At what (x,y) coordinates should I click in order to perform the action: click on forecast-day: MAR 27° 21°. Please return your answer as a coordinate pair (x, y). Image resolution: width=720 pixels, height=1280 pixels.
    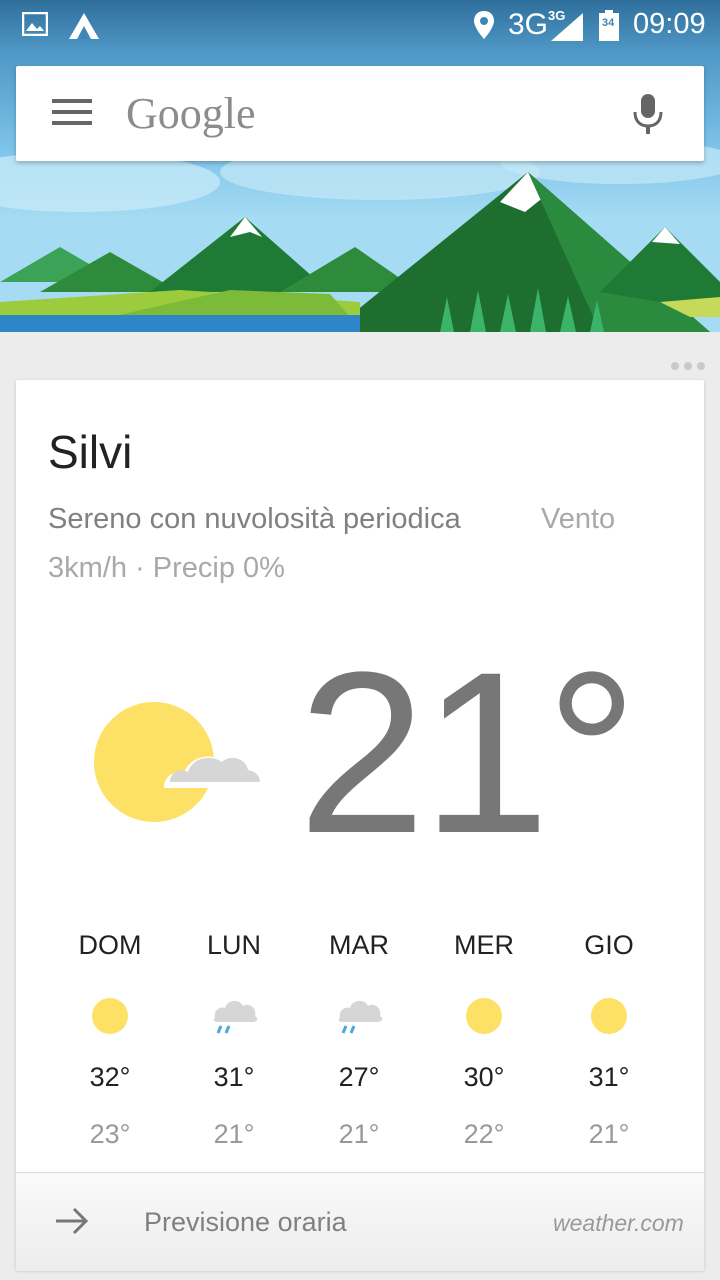
    Looking at the image, I should click on (359, 1040).